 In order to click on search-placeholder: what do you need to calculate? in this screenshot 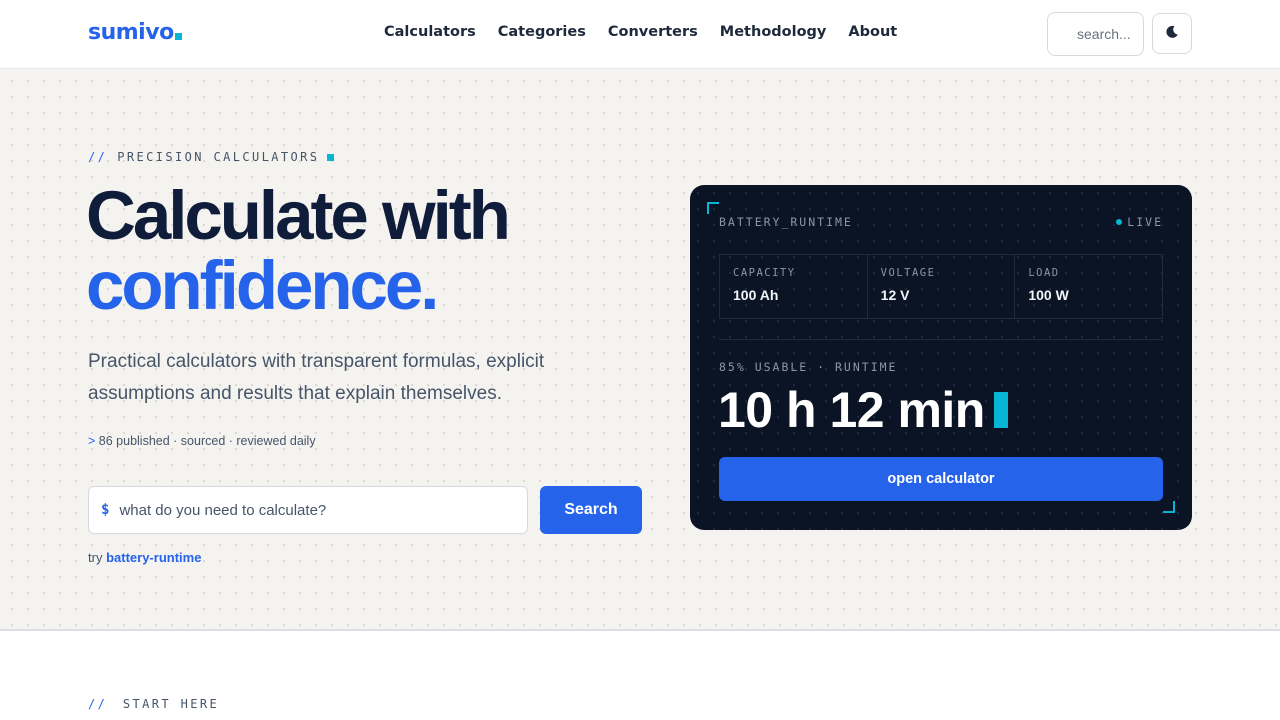, I will do `click(223, 510)`.